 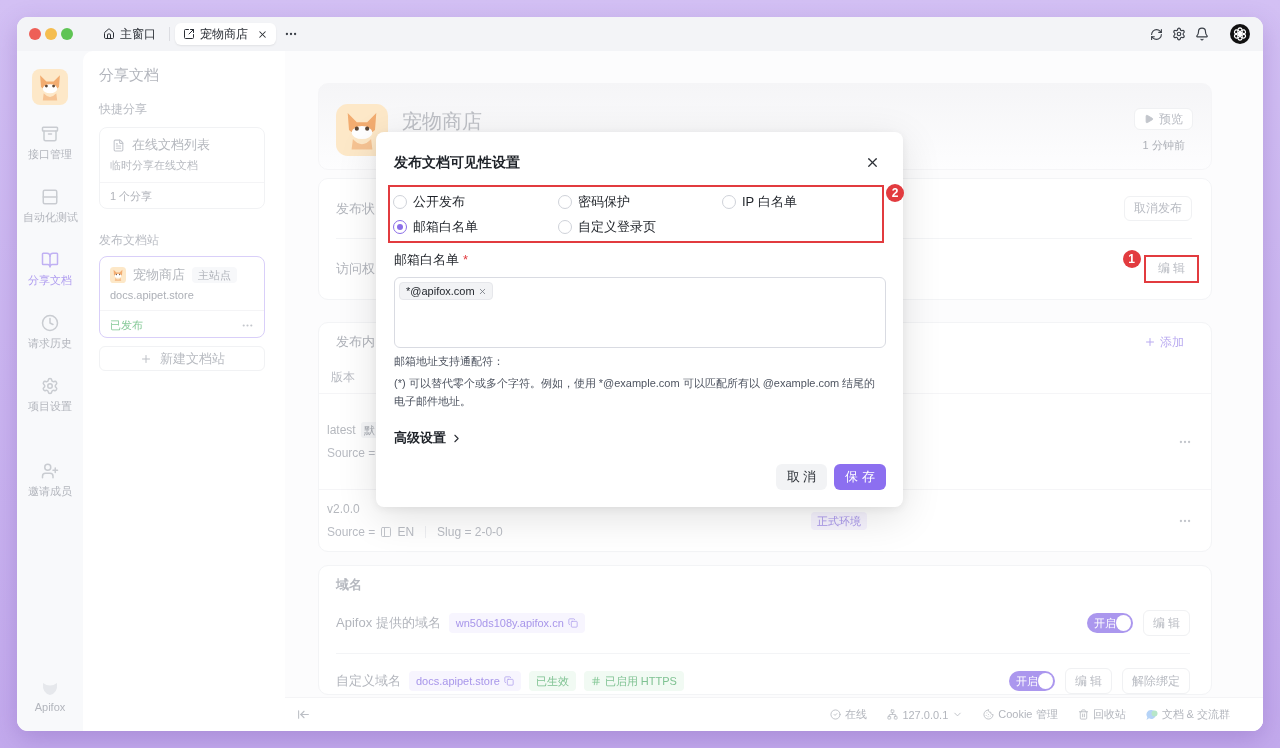 What do you see at coordinates (50, 471) in the screenshot?
I see `user-plus-icon` at bounding box center [50, 471].